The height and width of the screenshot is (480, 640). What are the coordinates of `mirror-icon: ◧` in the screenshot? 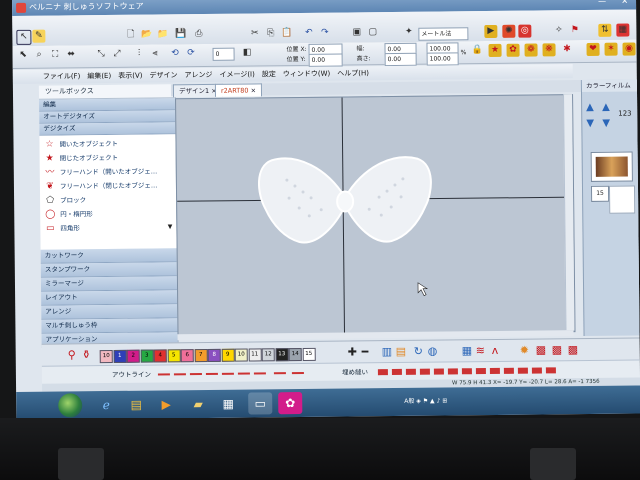 It's located at (247, 52).